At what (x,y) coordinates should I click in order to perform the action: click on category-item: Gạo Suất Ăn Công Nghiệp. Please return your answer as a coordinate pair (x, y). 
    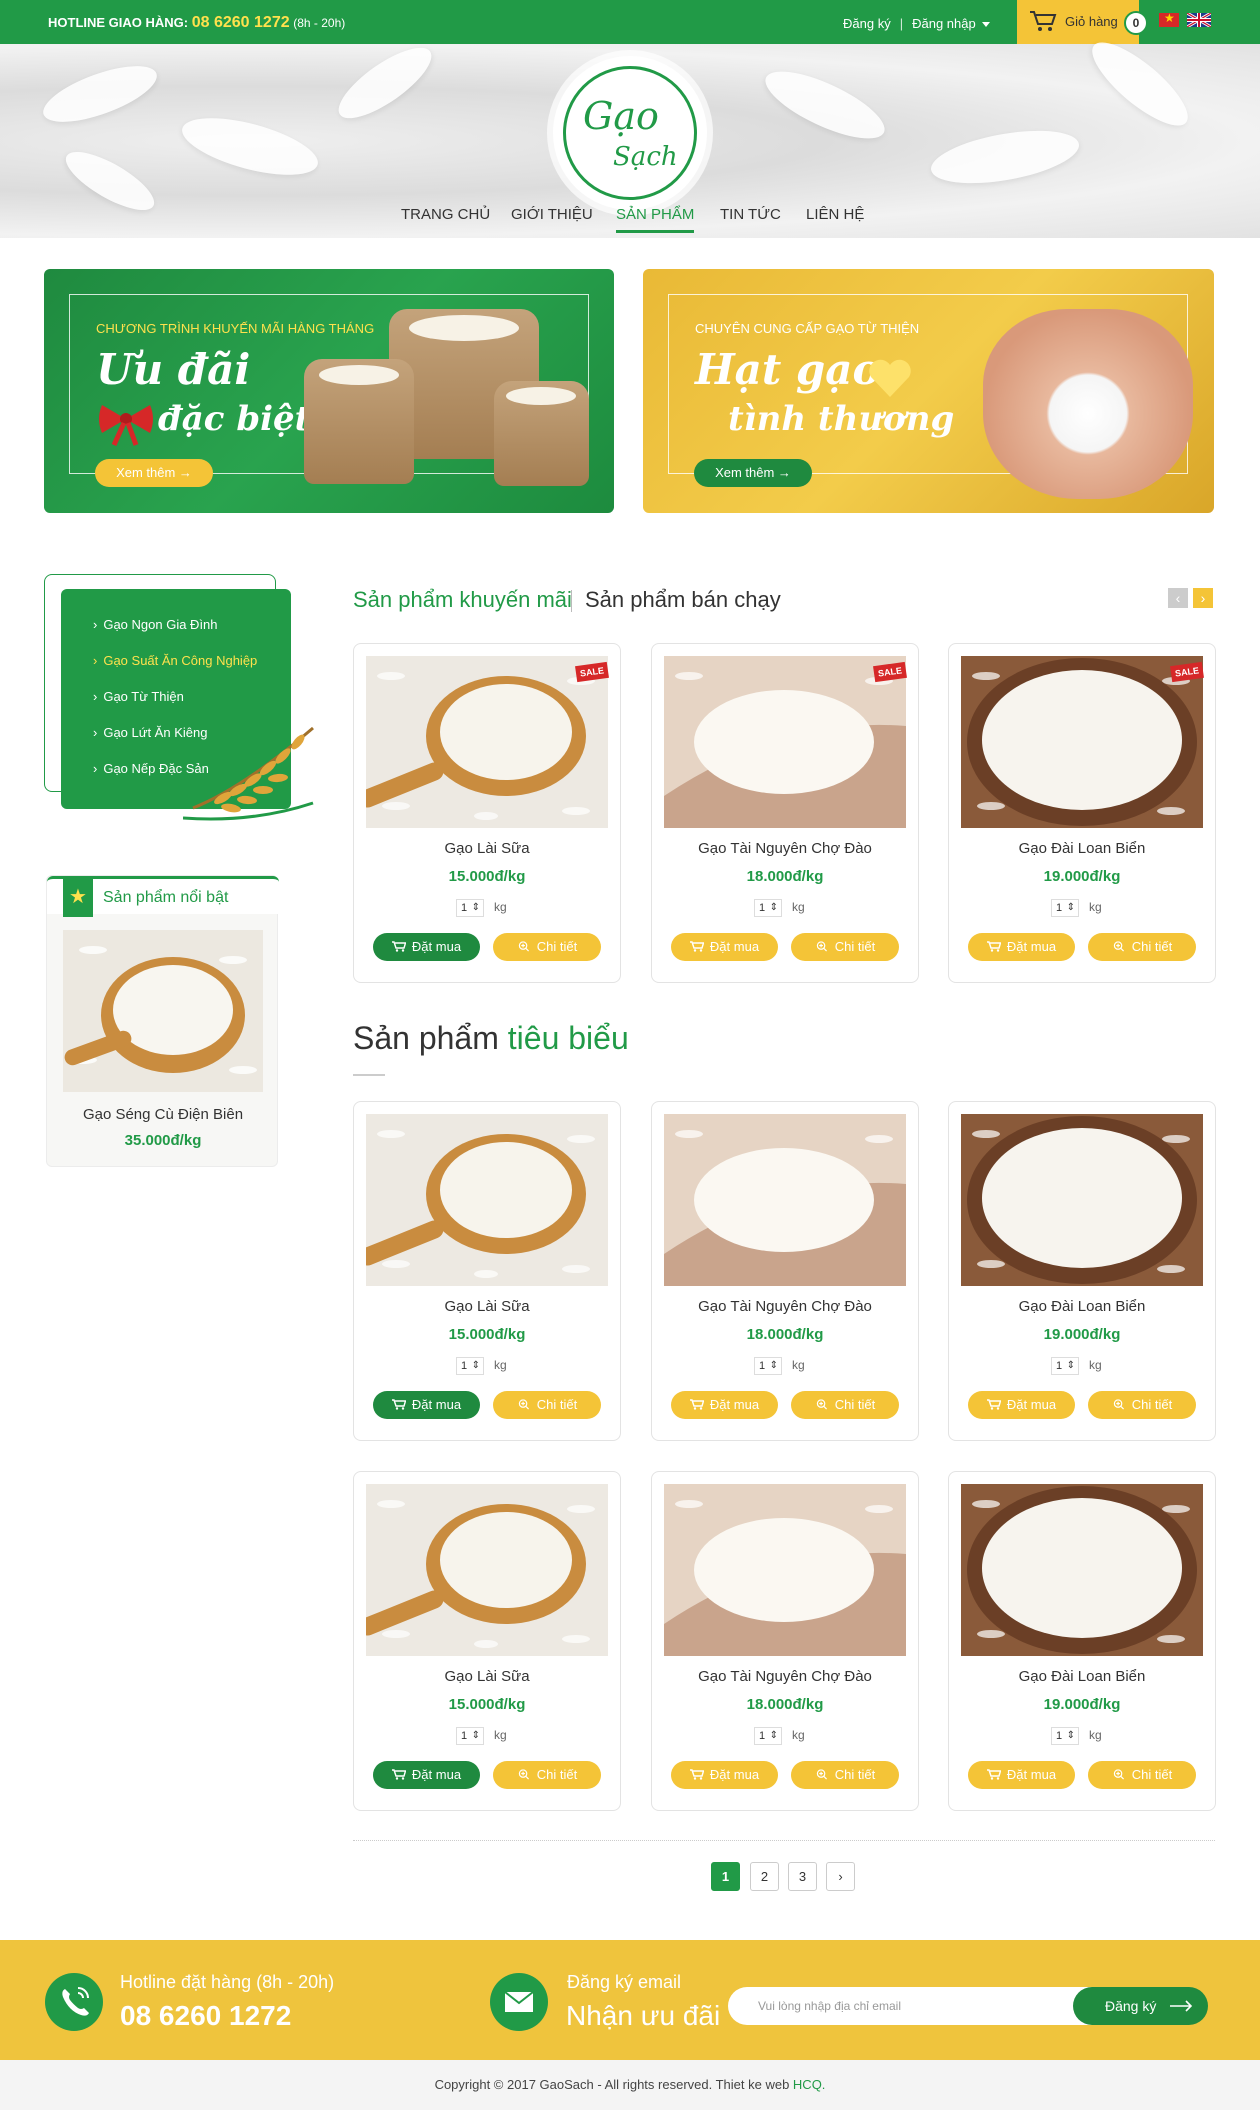
    Looking at the image, I should click on (175, 660).